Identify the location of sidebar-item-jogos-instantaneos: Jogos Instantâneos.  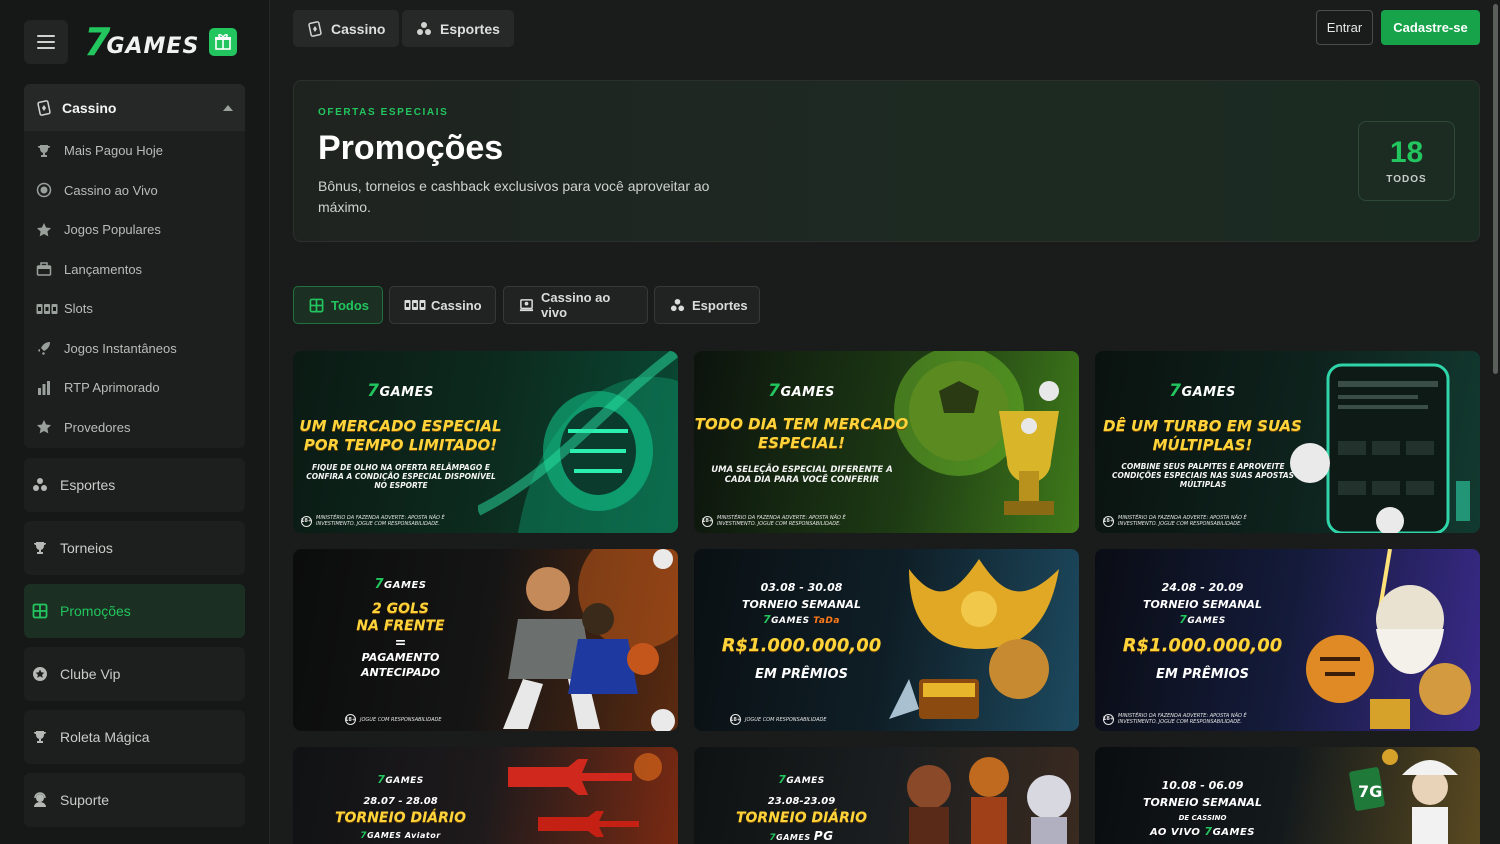
(134, 349).